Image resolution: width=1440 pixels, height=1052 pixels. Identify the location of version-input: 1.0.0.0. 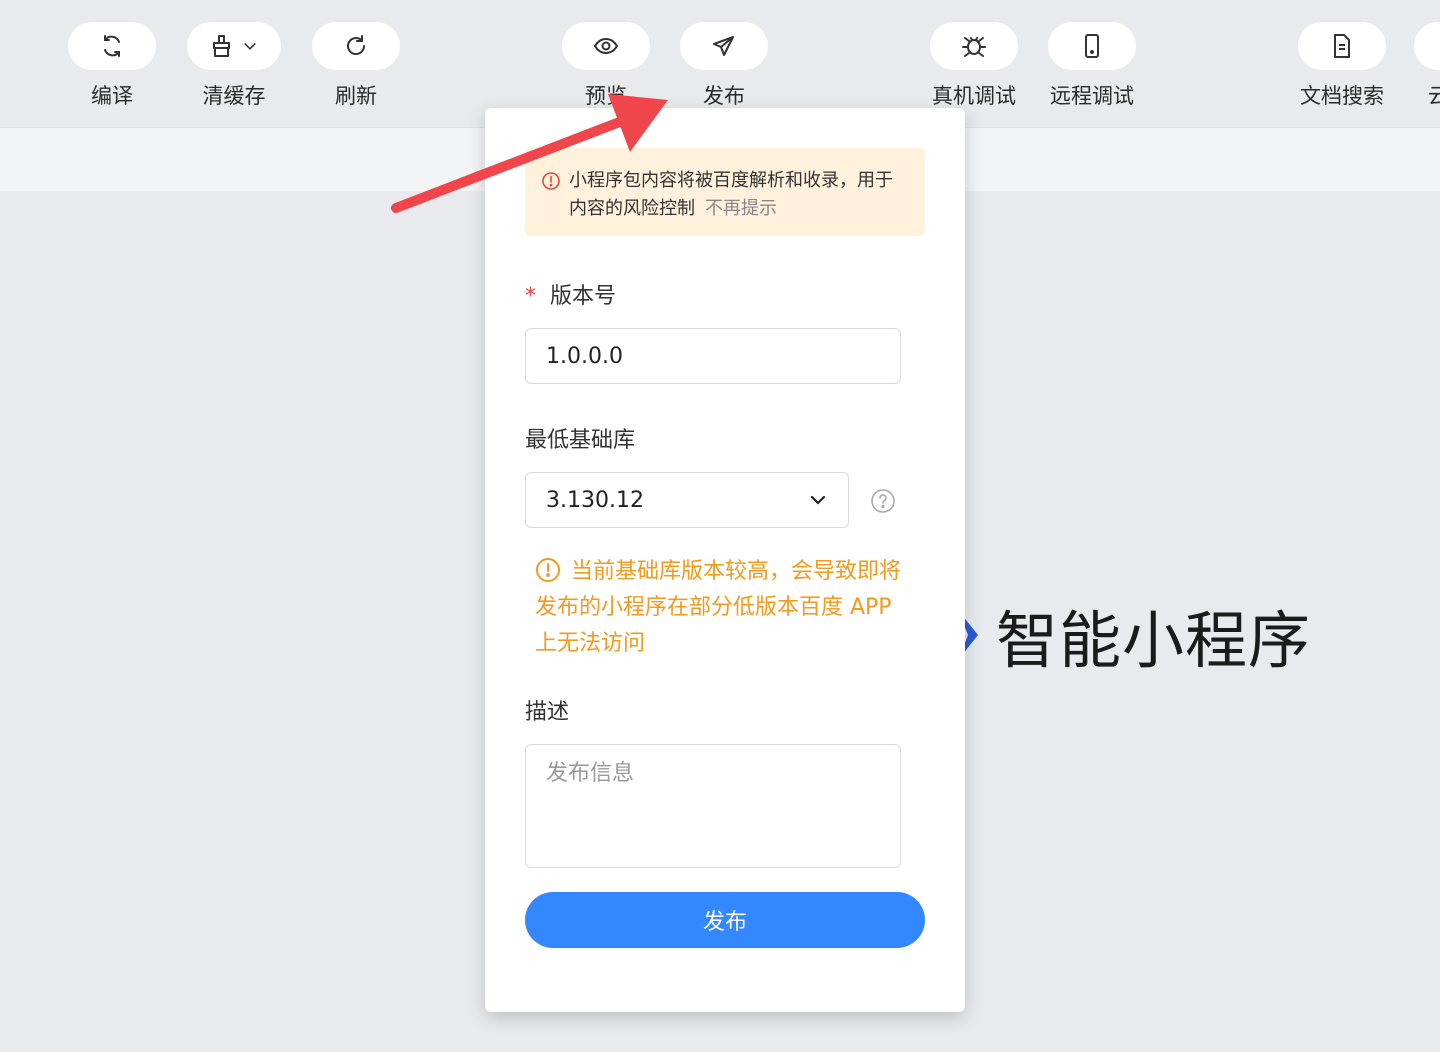
(713, 356).